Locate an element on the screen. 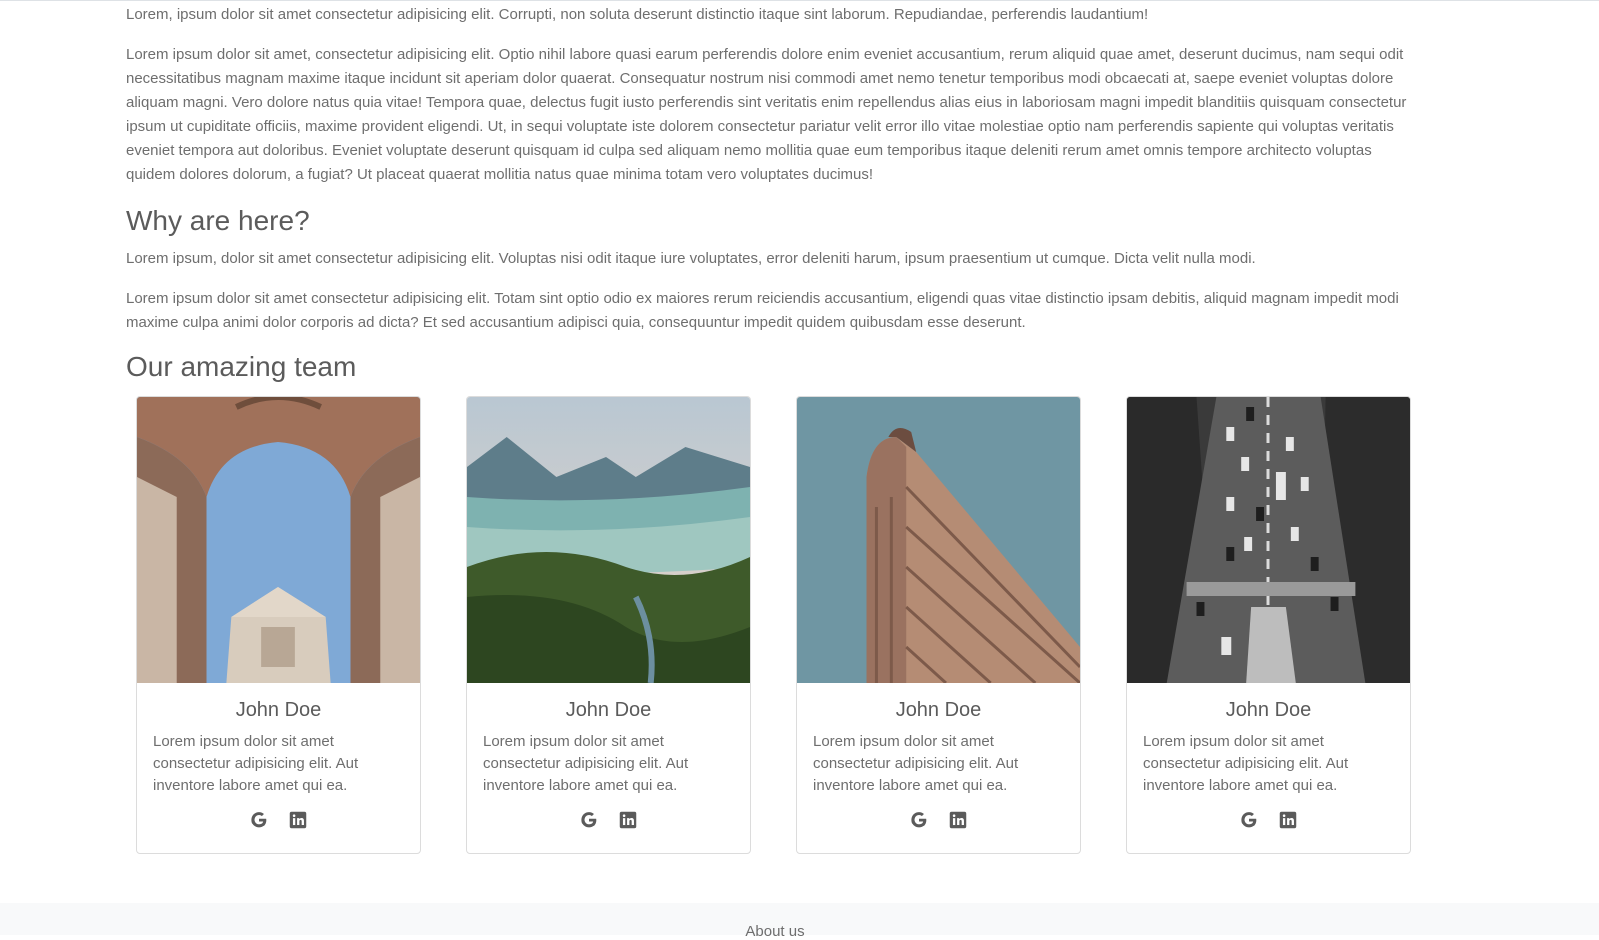 Image resolution: width=1599 pixels, height=940 pixels. top-divider is located at coordinates (799, 0).